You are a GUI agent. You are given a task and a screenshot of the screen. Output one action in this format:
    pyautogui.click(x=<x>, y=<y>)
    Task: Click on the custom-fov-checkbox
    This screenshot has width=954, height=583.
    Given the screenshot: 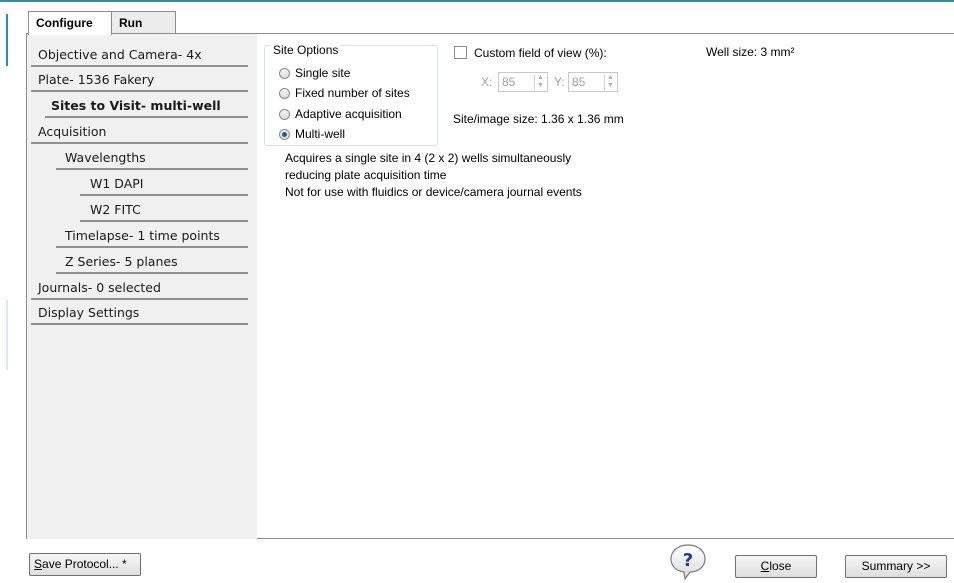 What is the action you would take?
    pyautogui.click(x=460, y=52)
    